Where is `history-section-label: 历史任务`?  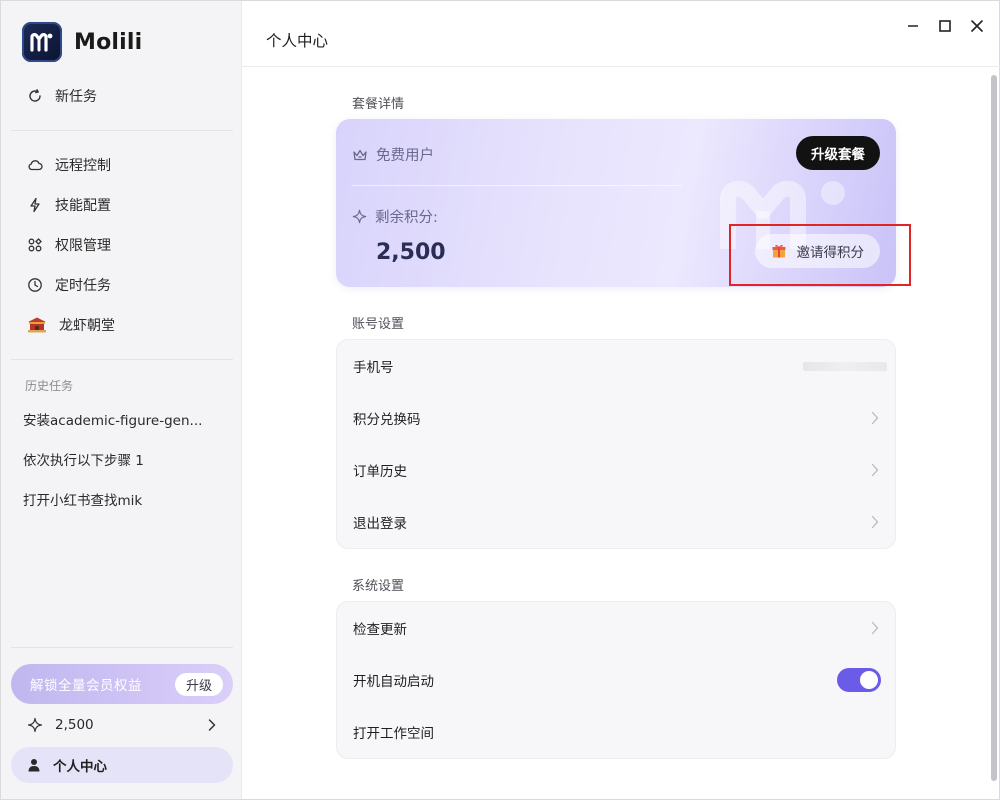
history-section-label: 历史任务 is located at coordinates (49, 386).